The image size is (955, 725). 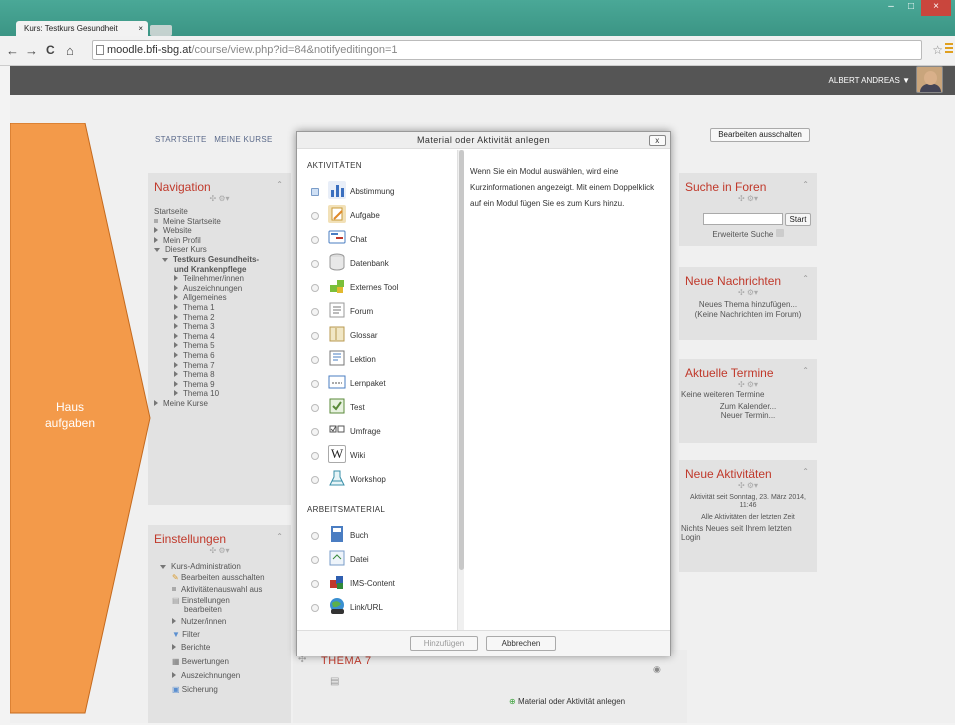 What do you see at coordinates (219, 308) in the screenshot?
I see `nav-item: Thema 1` at bounding box center [219, 308].